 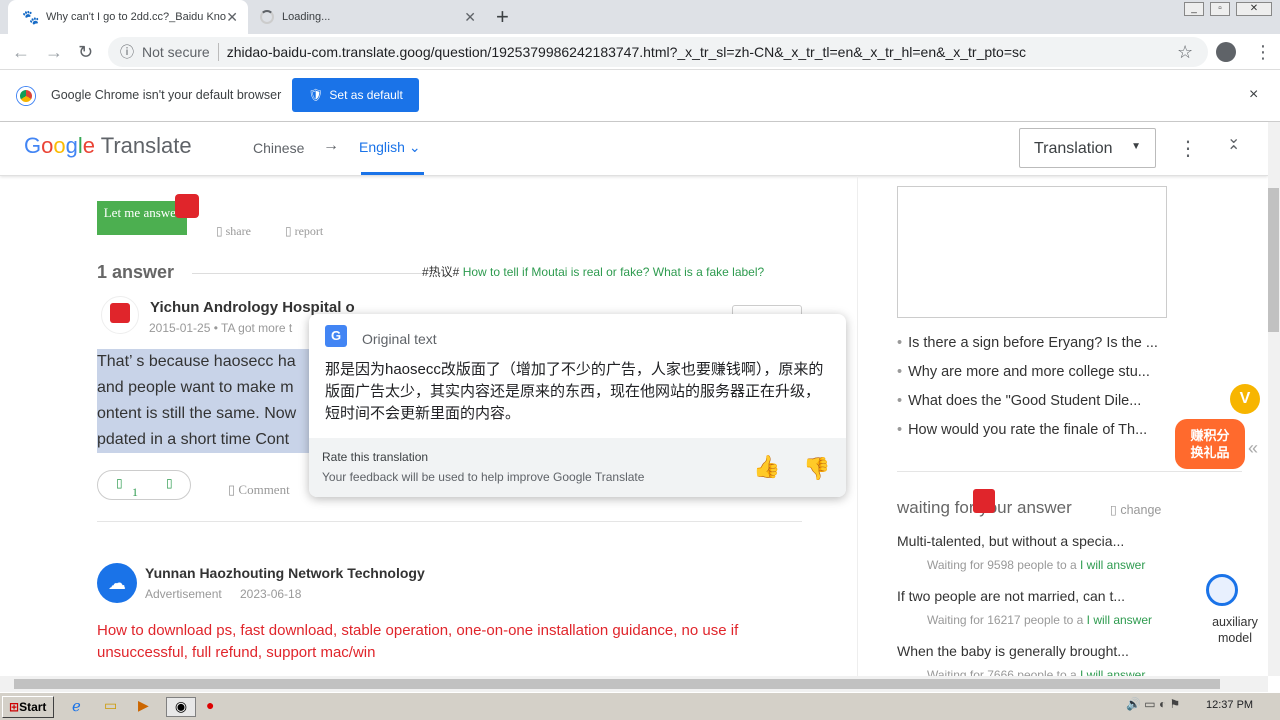 I want to click on target-language: English ⌄, so click(x=390, y=147).